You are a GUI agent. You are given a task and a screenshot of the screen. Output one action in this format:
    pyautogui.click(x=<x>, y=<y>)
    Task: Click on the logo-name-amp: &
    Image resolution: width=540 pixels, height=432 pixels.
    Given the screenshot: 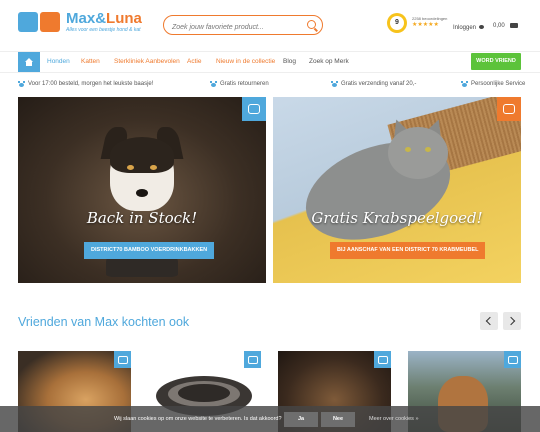 What is the action you would take?
    pyautogui.click(x=101, y=18)
    